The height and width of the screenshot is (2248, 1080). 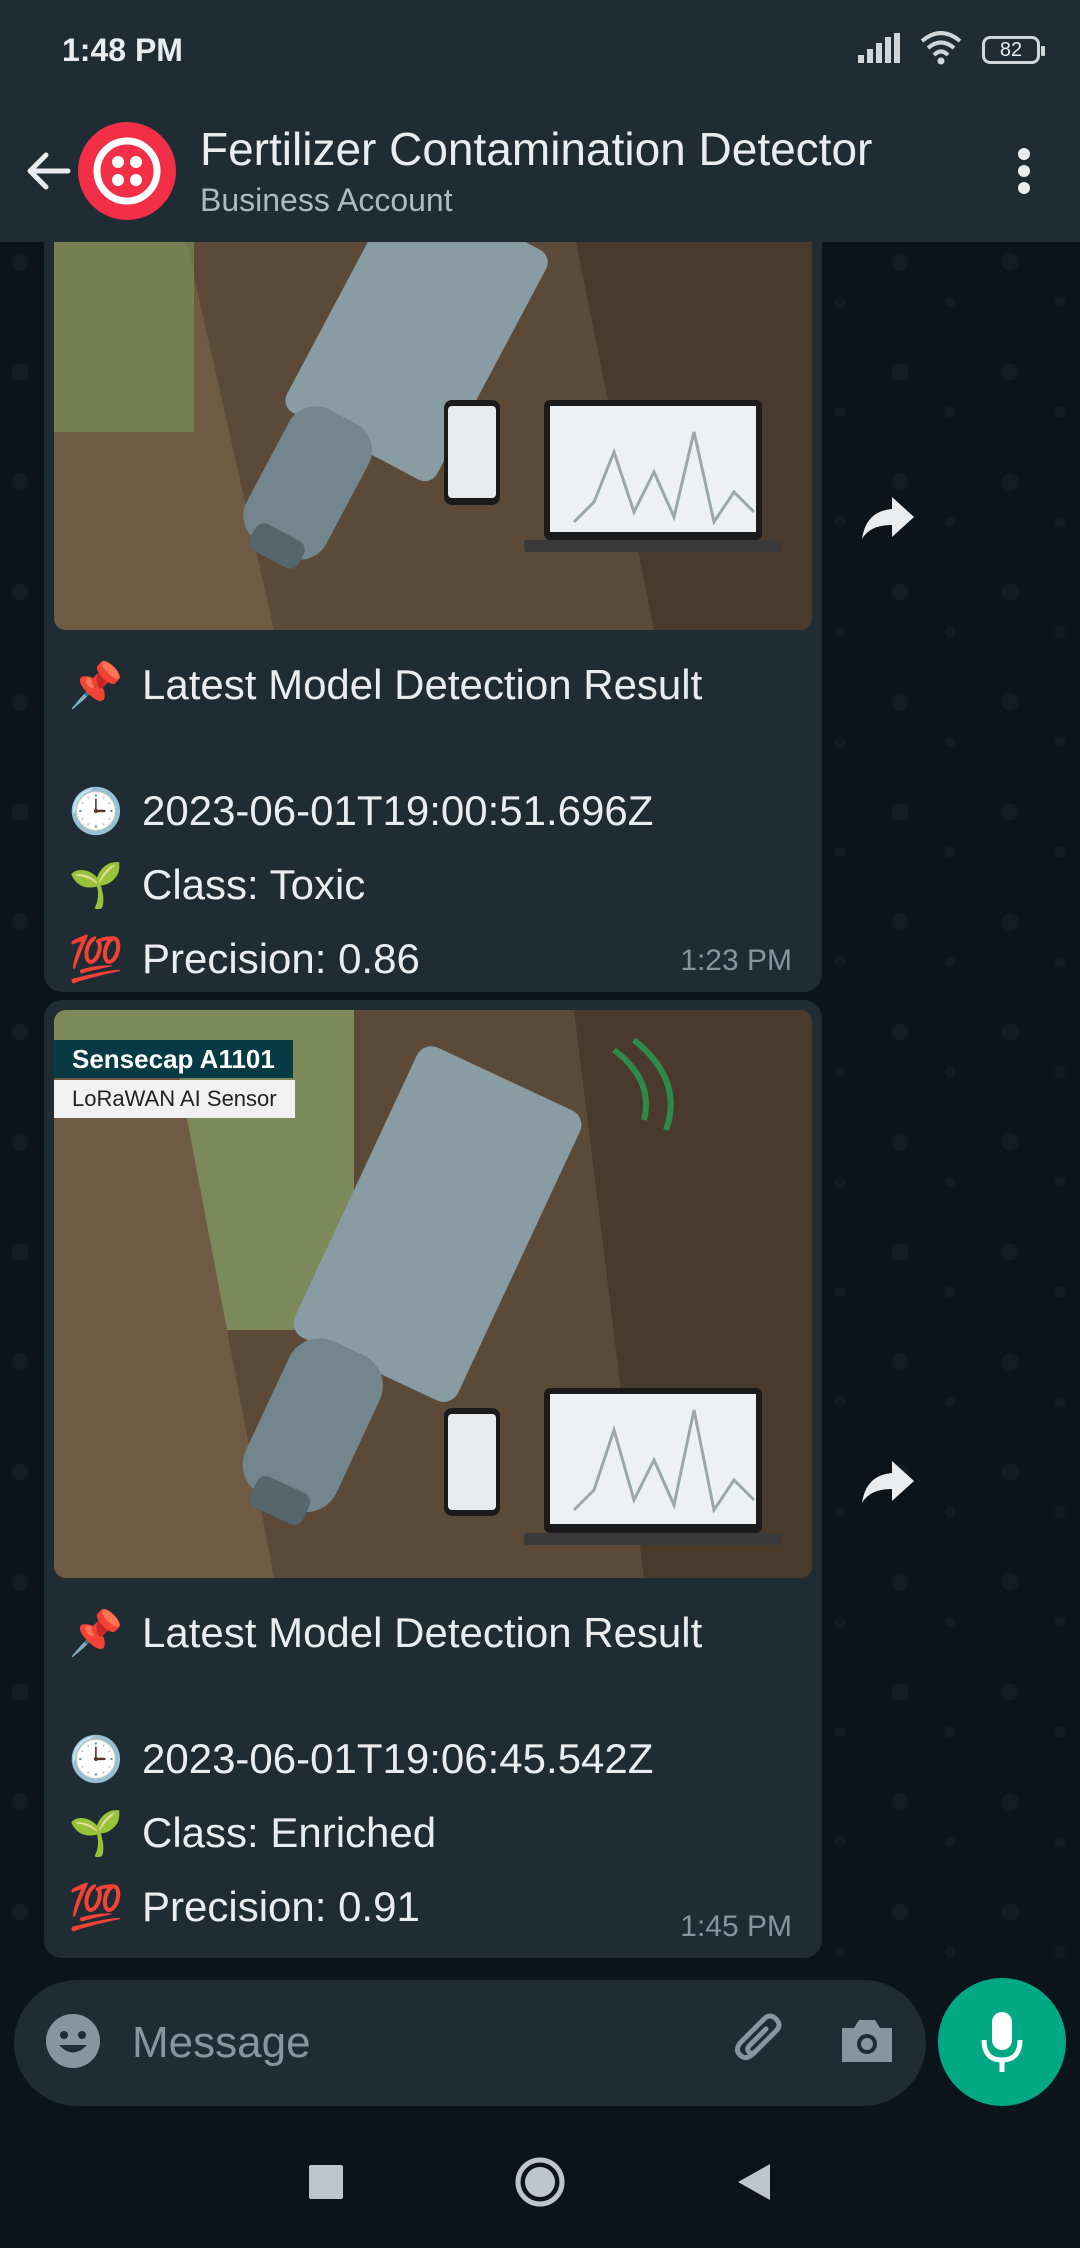 I want to click on more-options-icon, so click(x=1024, y=171).